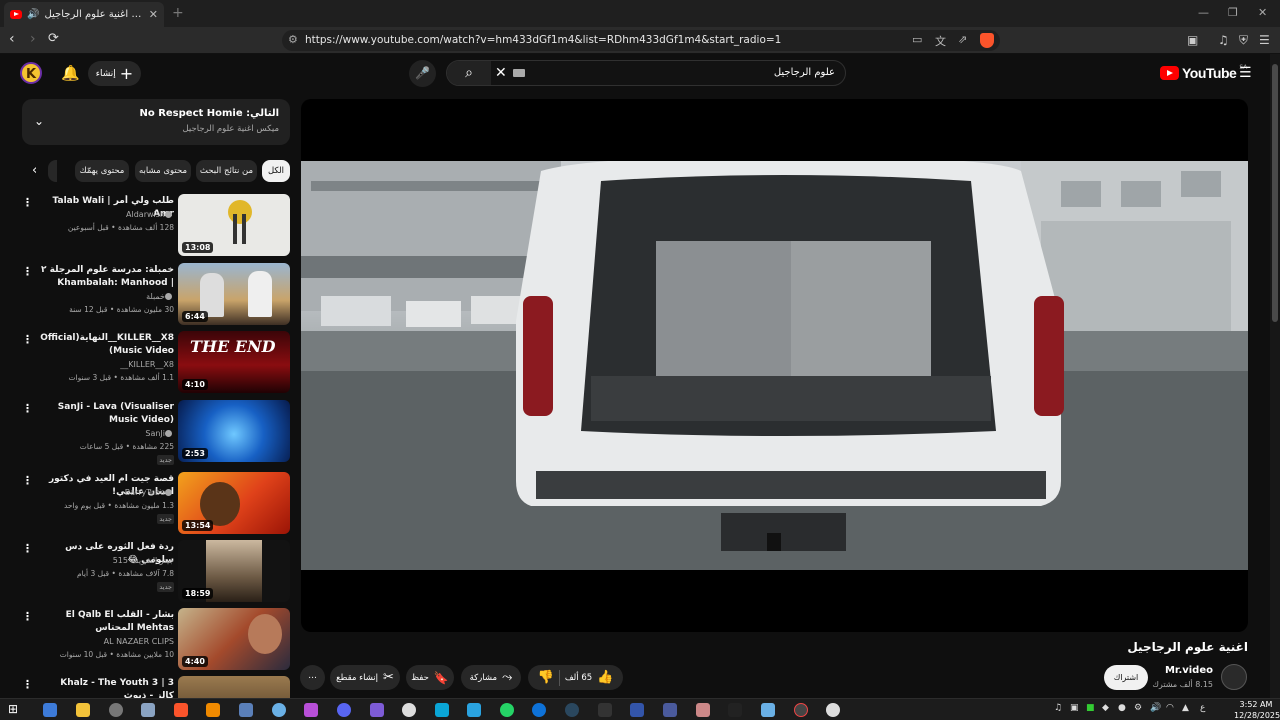 The width and height of the screenshot is (1280, 720). I want to click on vpn-shield-icon: ⛨, so click(1243, 40).